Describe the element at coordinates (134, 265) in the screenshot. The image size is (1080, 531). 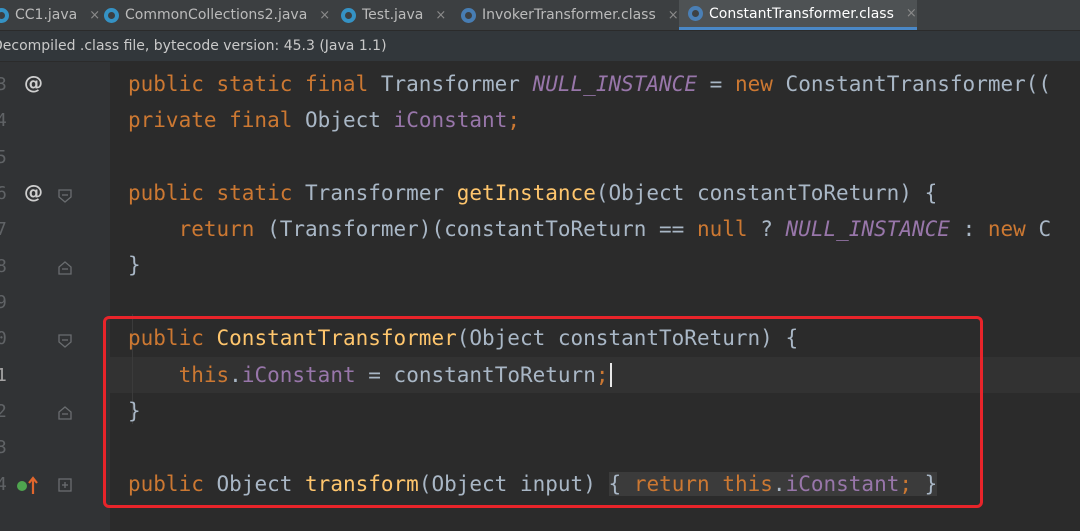
I see `code-line: }` at that location.